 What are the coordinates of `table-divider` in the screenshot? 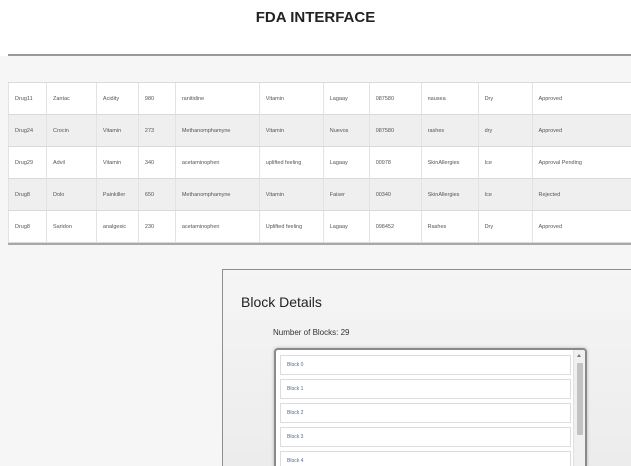 It's located at (319, 244).